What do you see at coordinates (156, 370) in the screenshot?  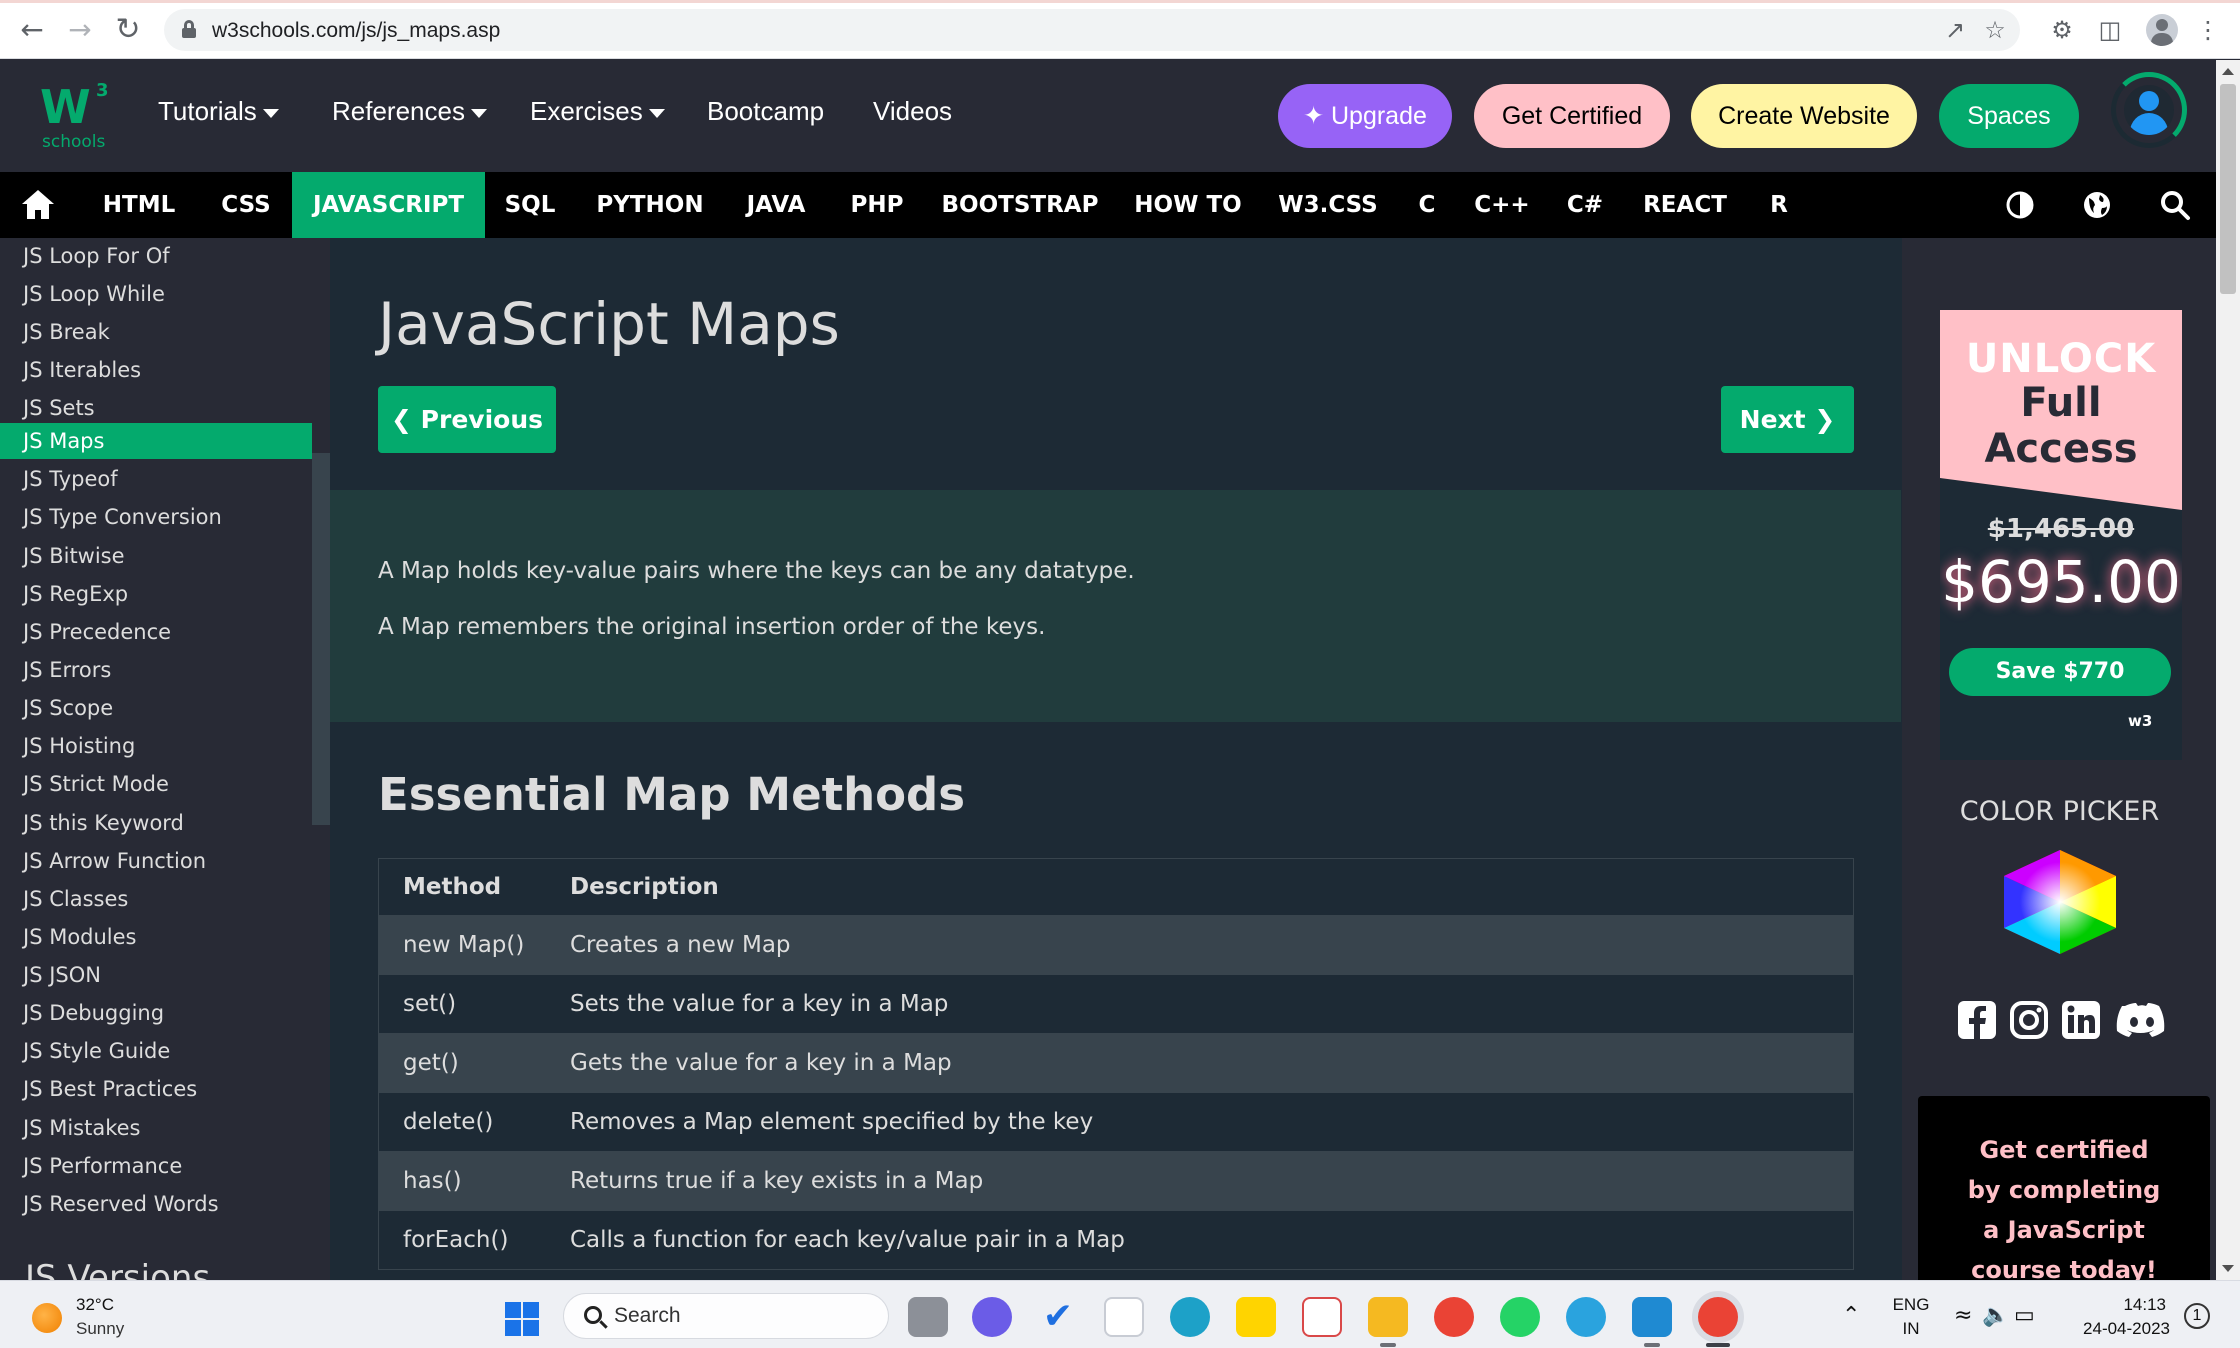 I see `sidebar-item-iterables: JS Iterables` at bounding box center [156, 370].